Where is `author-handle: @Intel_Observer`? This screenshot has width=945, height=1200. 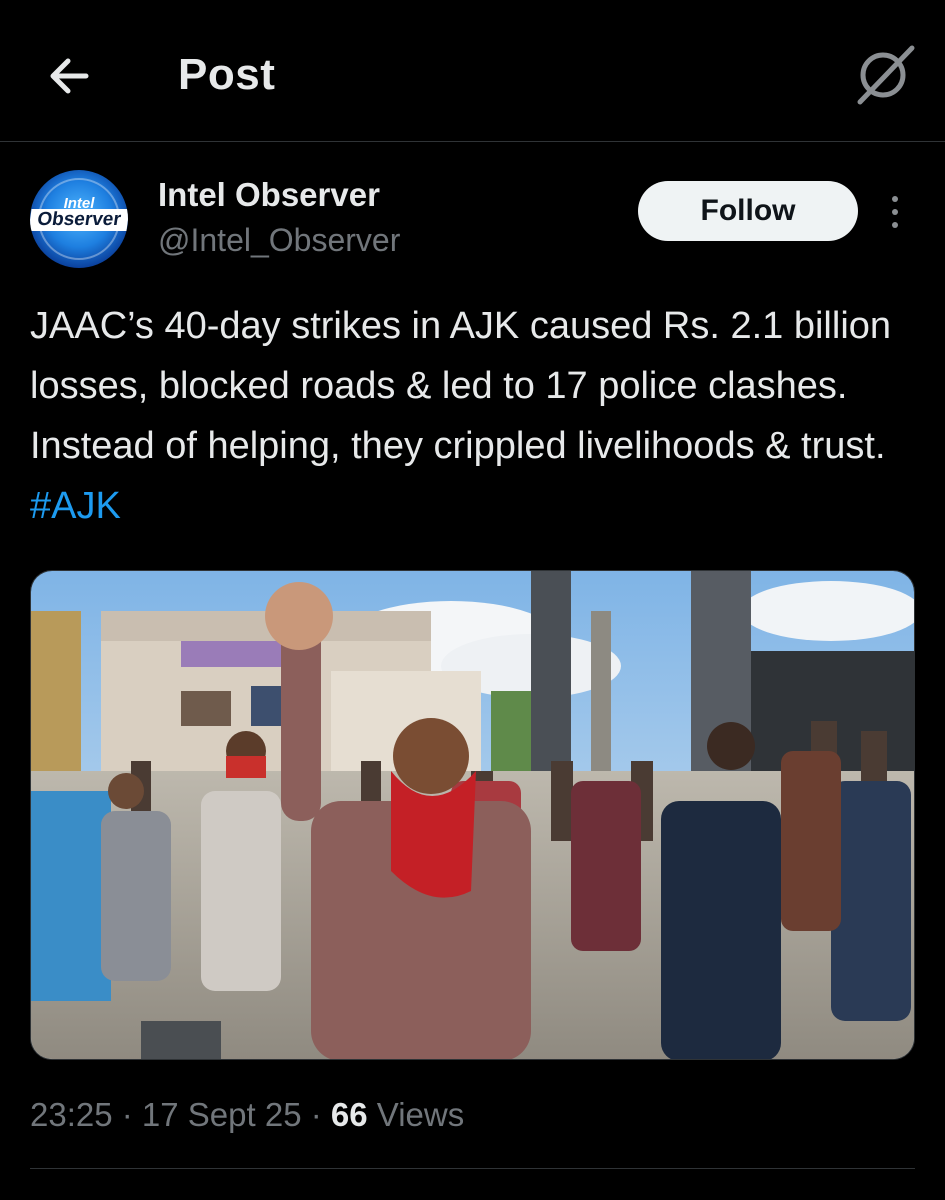 author-handle: @Intel_Observer is located at coordinates (279, 240).